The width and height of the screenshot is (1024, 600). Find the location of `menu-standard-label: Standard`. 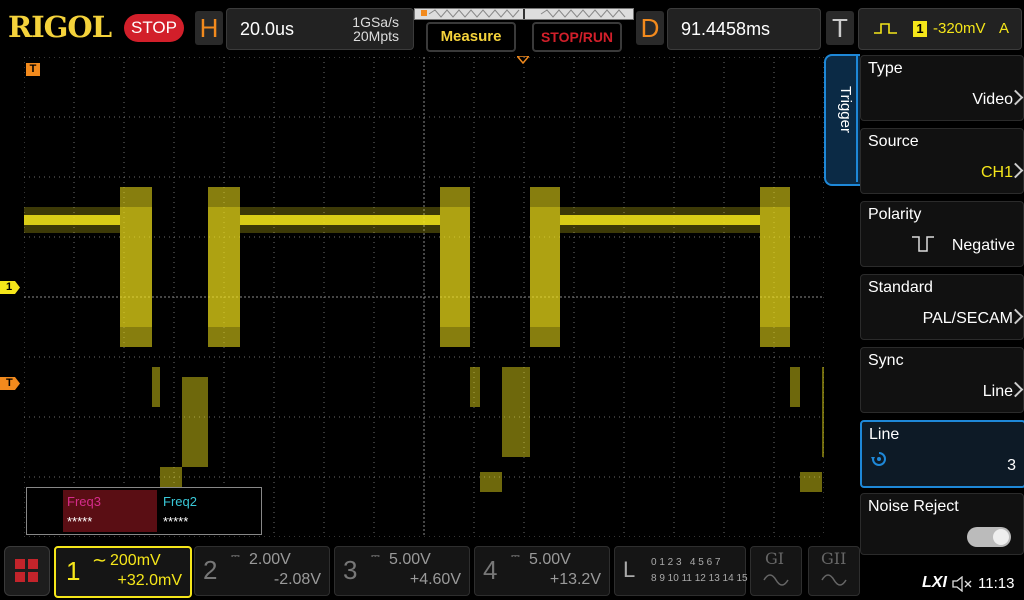

menu-standard-label: Standard is located at coordinates (900, 287).